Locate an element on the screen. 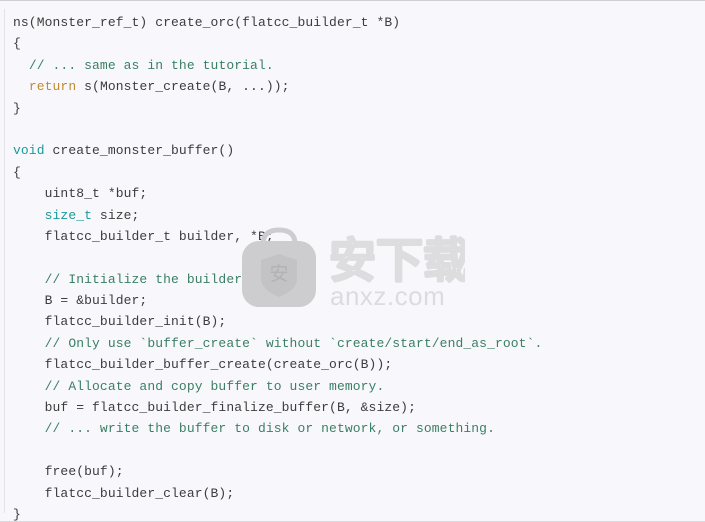 This screenshot has width=705, height=522. code-token-type: void is located at coordinates (29, 151).